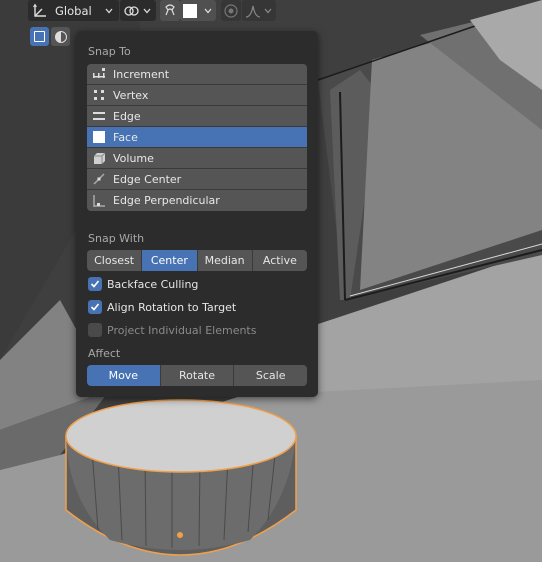 The height and width of the screenshot is (562, 542). Describe the element at coordinates (197, 95) in the screenshot. I see `snap-to-vertex: Vertex` at that location.